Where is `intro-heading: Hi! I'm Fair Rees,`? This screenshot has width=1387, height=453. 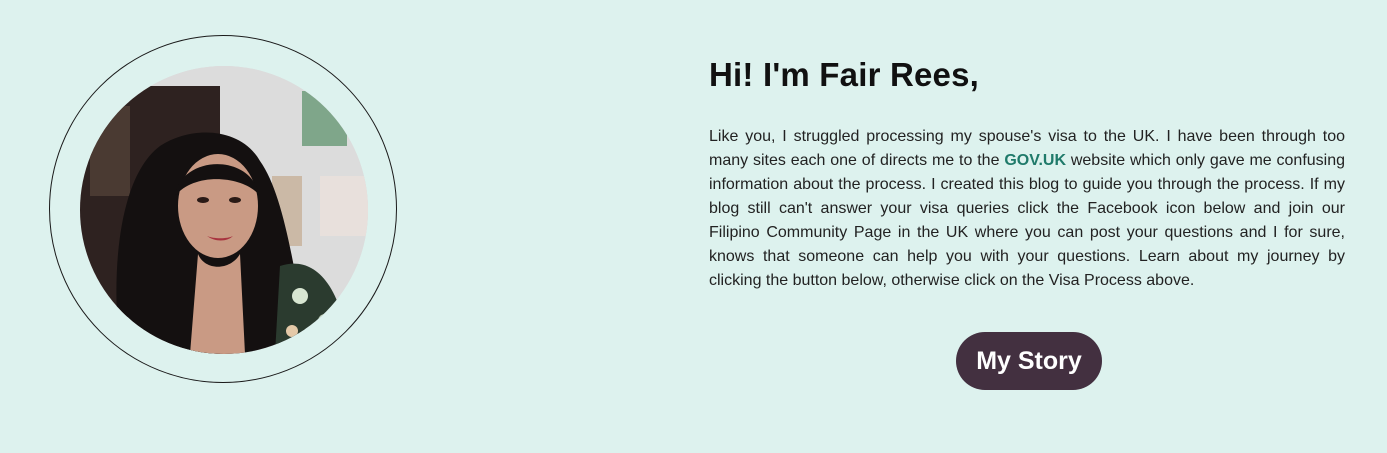 intro-heading: Hi! I'm Fair Rees, is located at coordinates (844, 74).